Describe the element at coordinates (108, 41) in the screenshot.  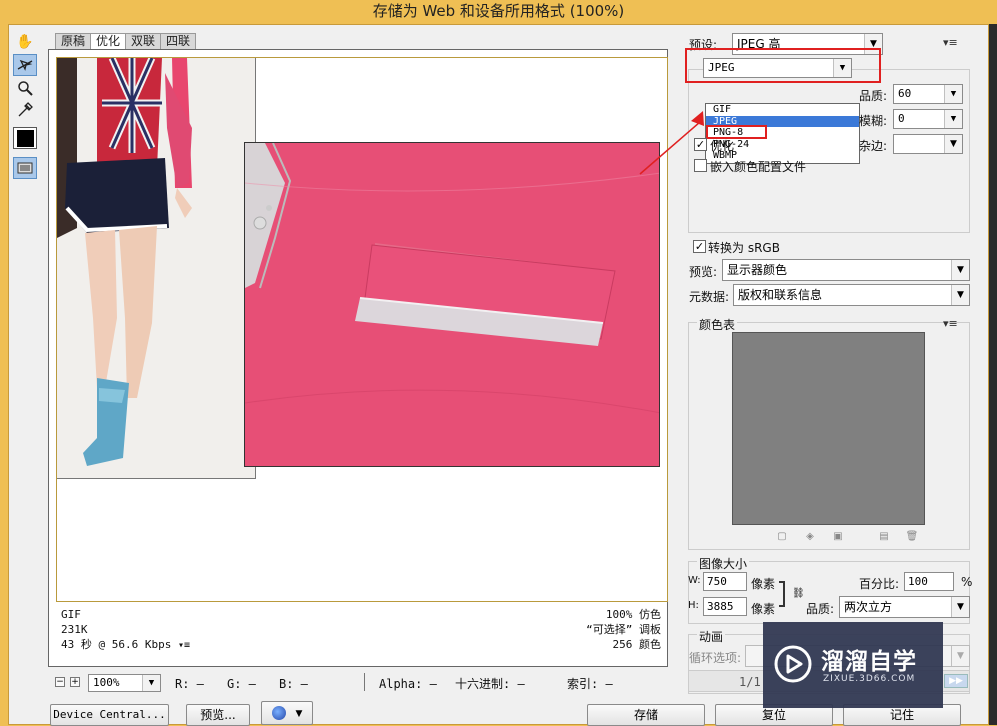
I see `tab-optimized: 优化` at that location.